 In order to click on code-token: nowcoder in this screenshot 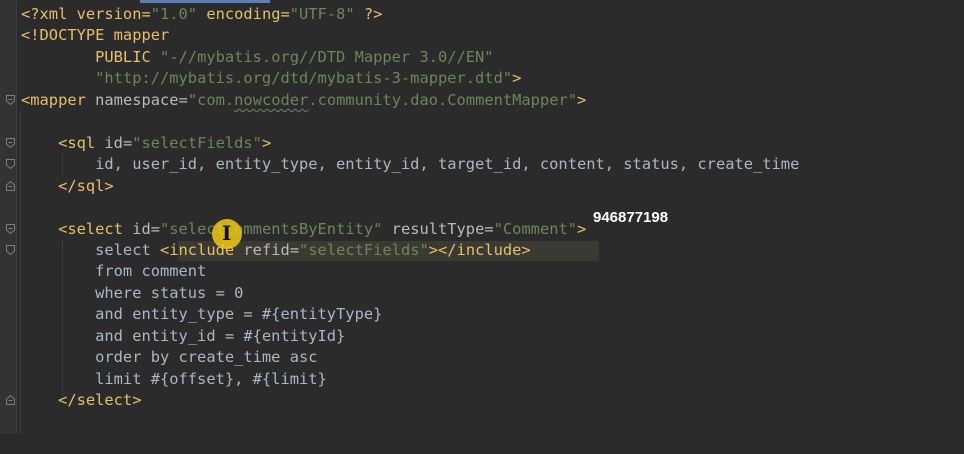, I will do `click(271, 99)`.